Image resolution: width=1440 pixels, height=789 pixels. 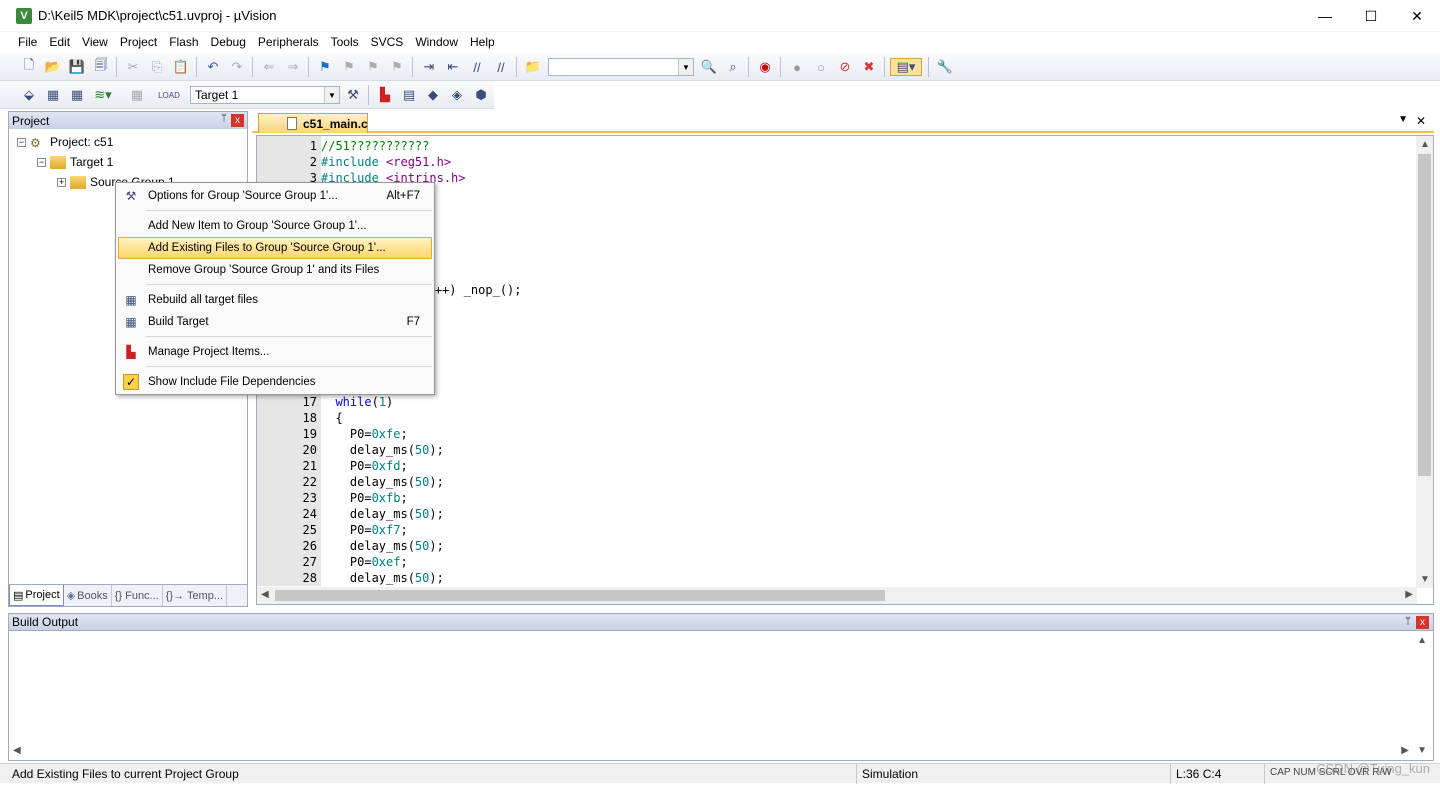 What do you see at coordinates (1424, 315) in the screenshot?
I see `vertical-scroll-thumb` at bounding box center [1424, 315].